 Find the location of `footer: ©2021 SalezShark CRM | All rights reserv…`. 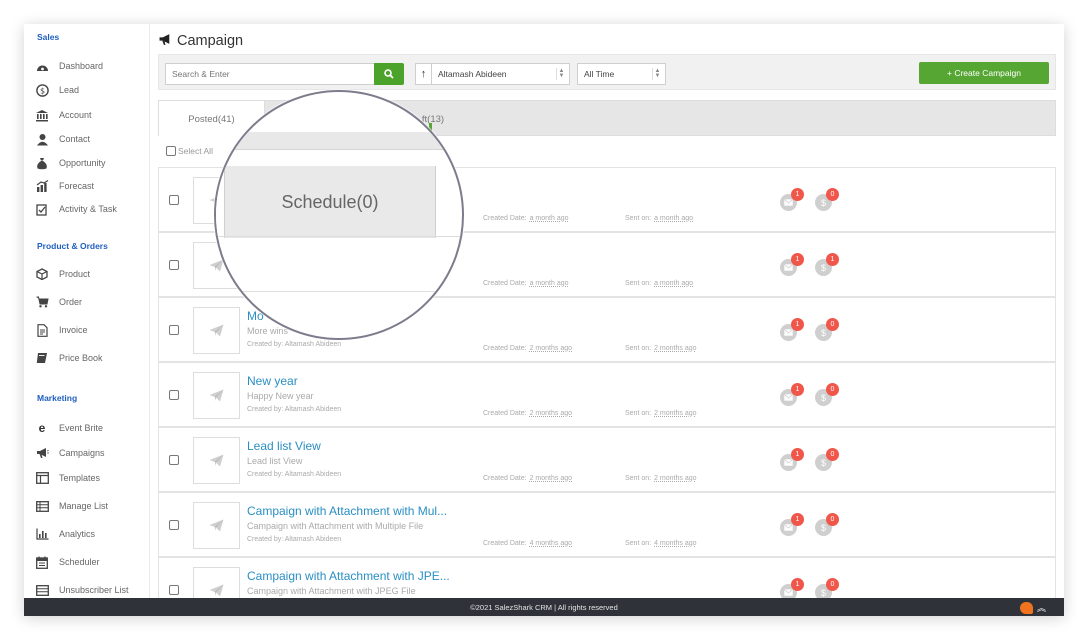

footer: ©2021 SalezShark CRM | All rights reserv… is located at coordinates (544, 607).